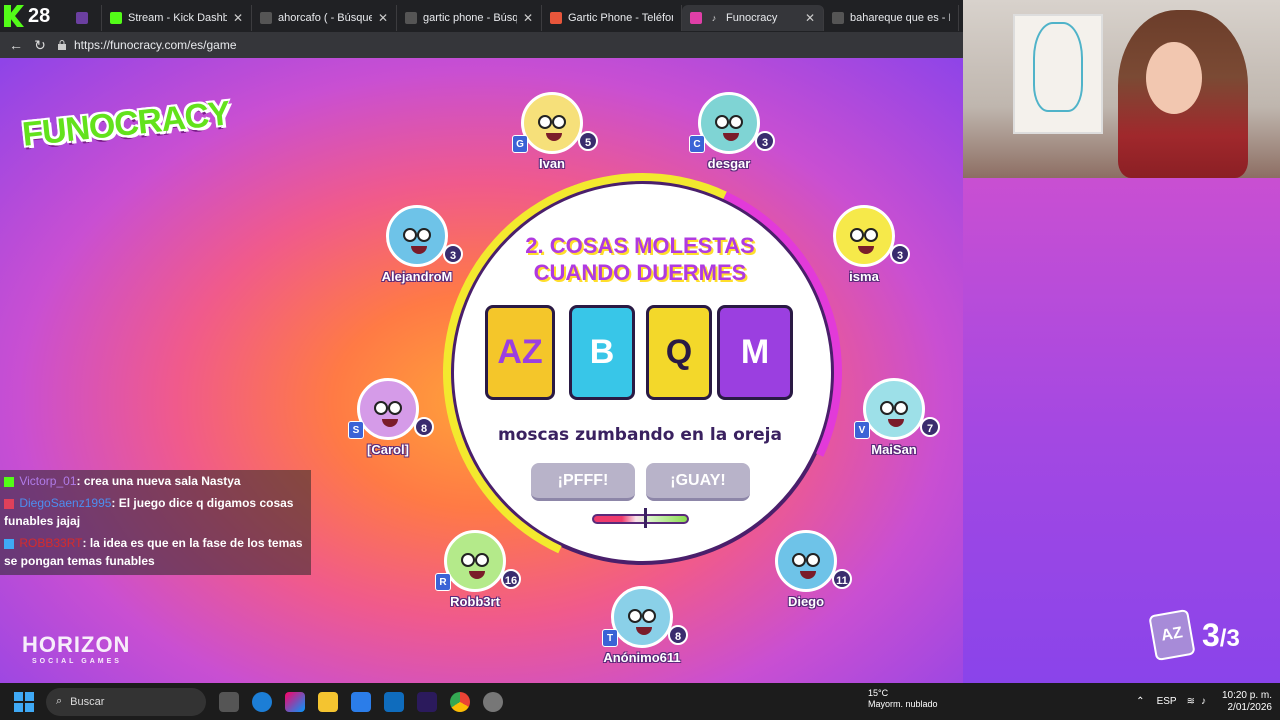 This screenshot has height=720, width=1280. Describe the element at coordinates (324, 18) in the screenshot. I see `browser-tab-ahorcado: ahorcafo ( - Búsqueda ✕` at that location.